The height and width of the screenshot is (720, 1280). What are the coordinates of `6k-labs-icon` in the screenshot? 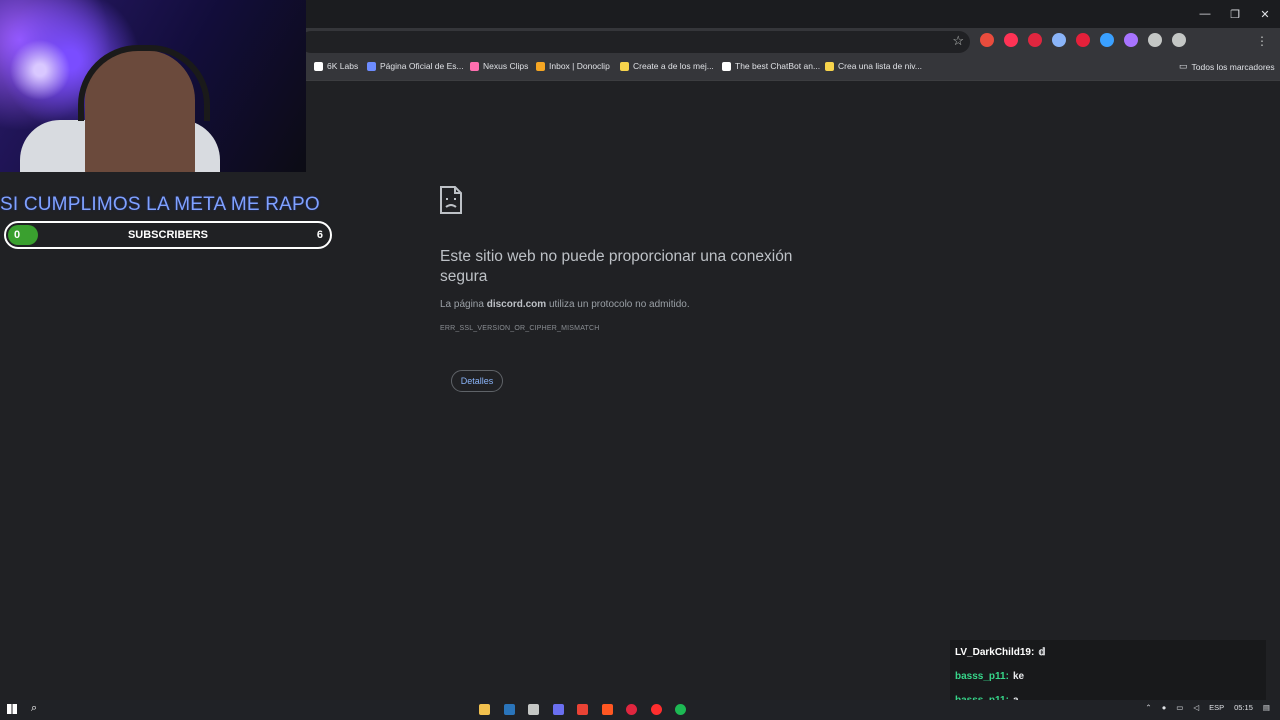 It's located at (318, 66).